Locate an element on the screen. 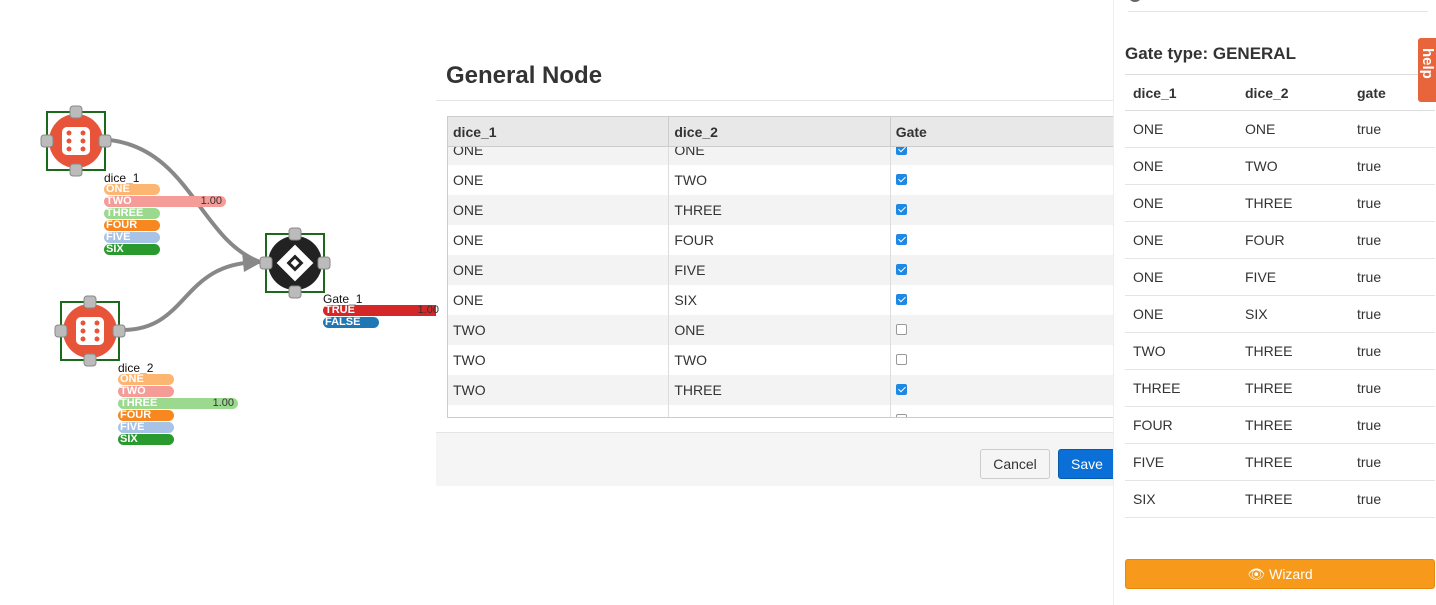  grid-row: ONE FIVE is located at coordinates (781, 270).